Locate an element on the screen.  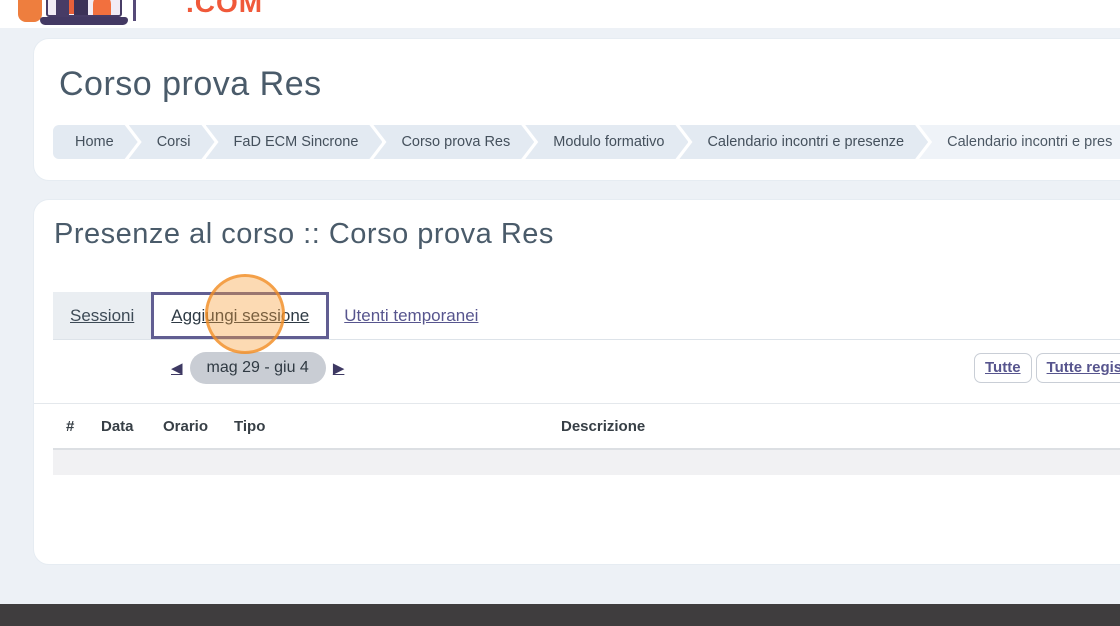
brand-text: .COM is located at coordinates (225, 9).